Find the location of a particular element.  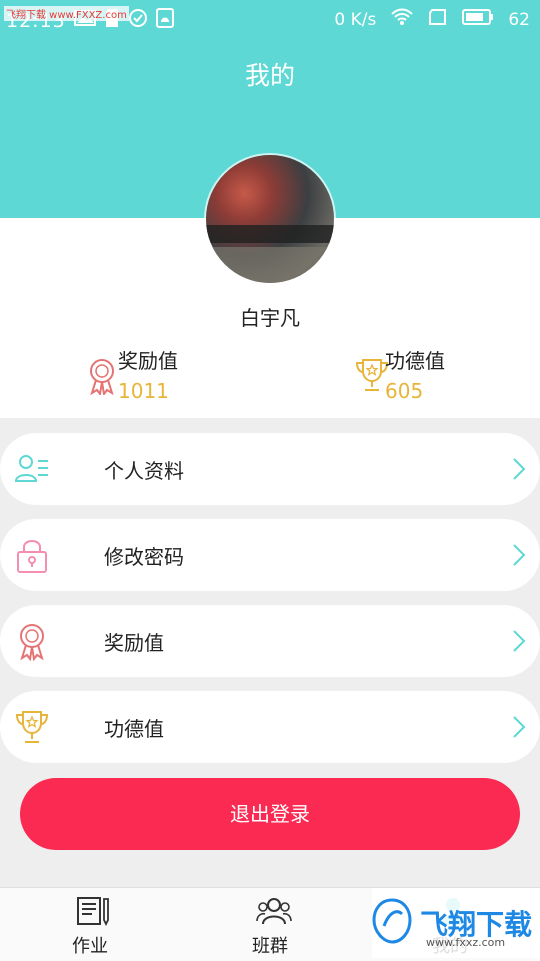

menu-label: 个人资料 is located at coordinates (144, 471).